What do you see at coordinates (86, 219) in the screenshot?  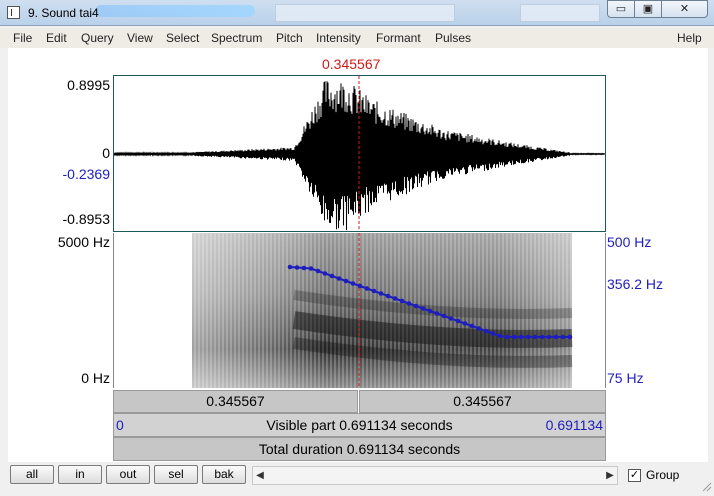 I see `waveform-min-label: -0.8953` at bounding box center [86, 219].